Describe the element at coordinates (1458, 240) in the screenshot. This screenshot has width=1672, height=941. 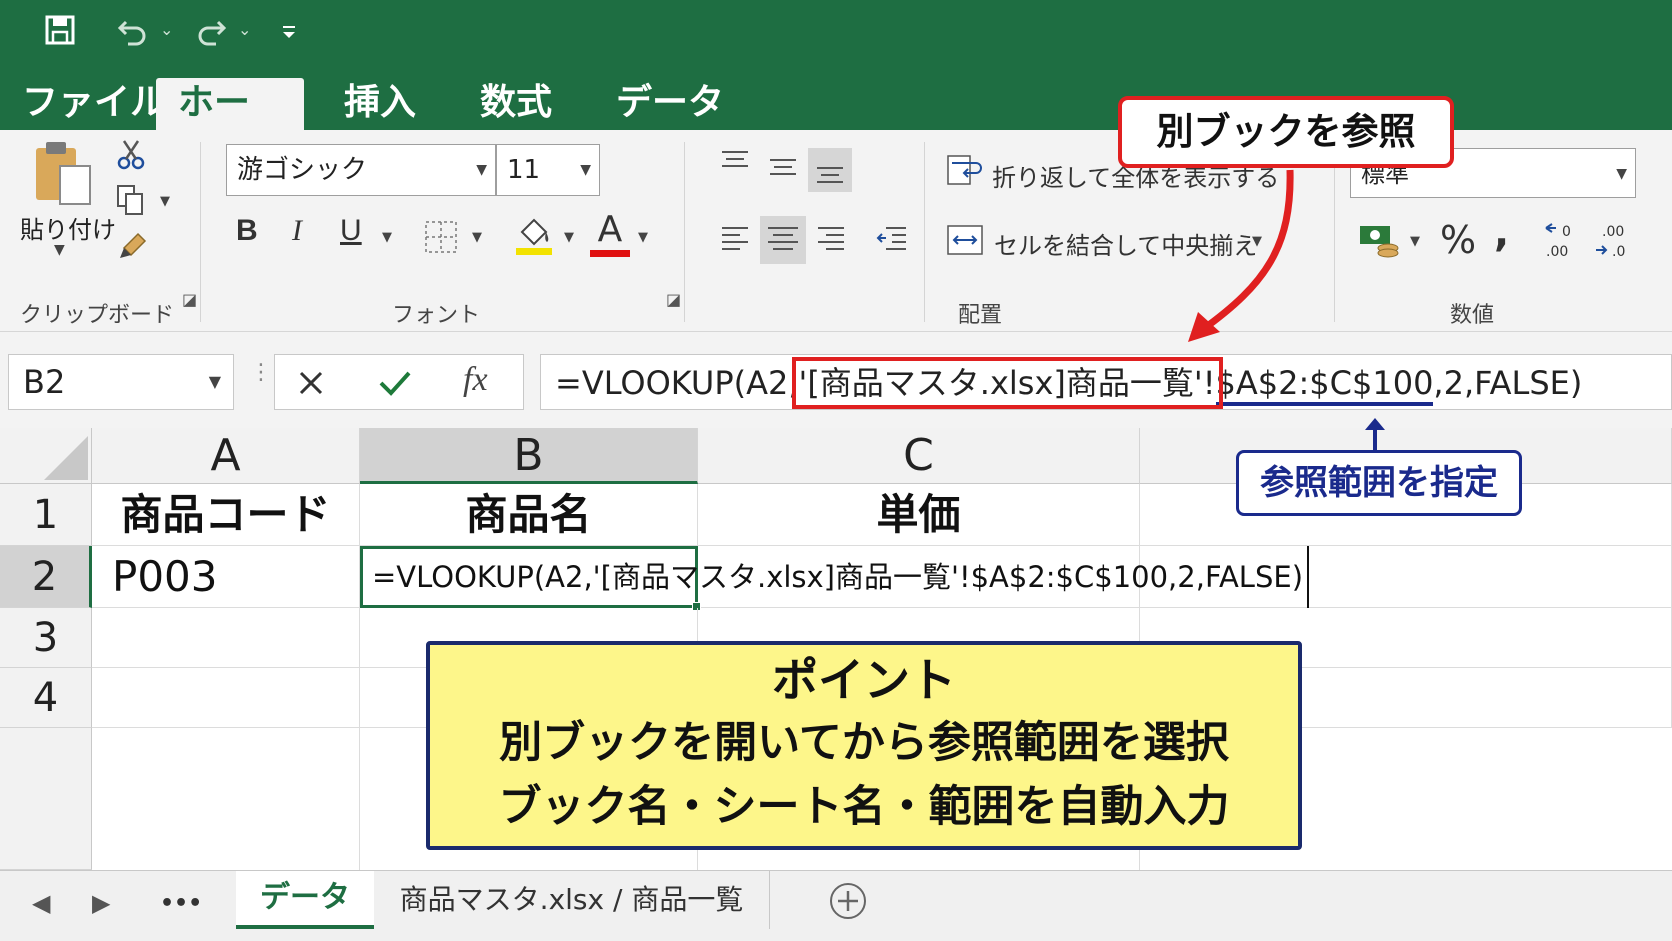
I see `percent-button: %` at that location.